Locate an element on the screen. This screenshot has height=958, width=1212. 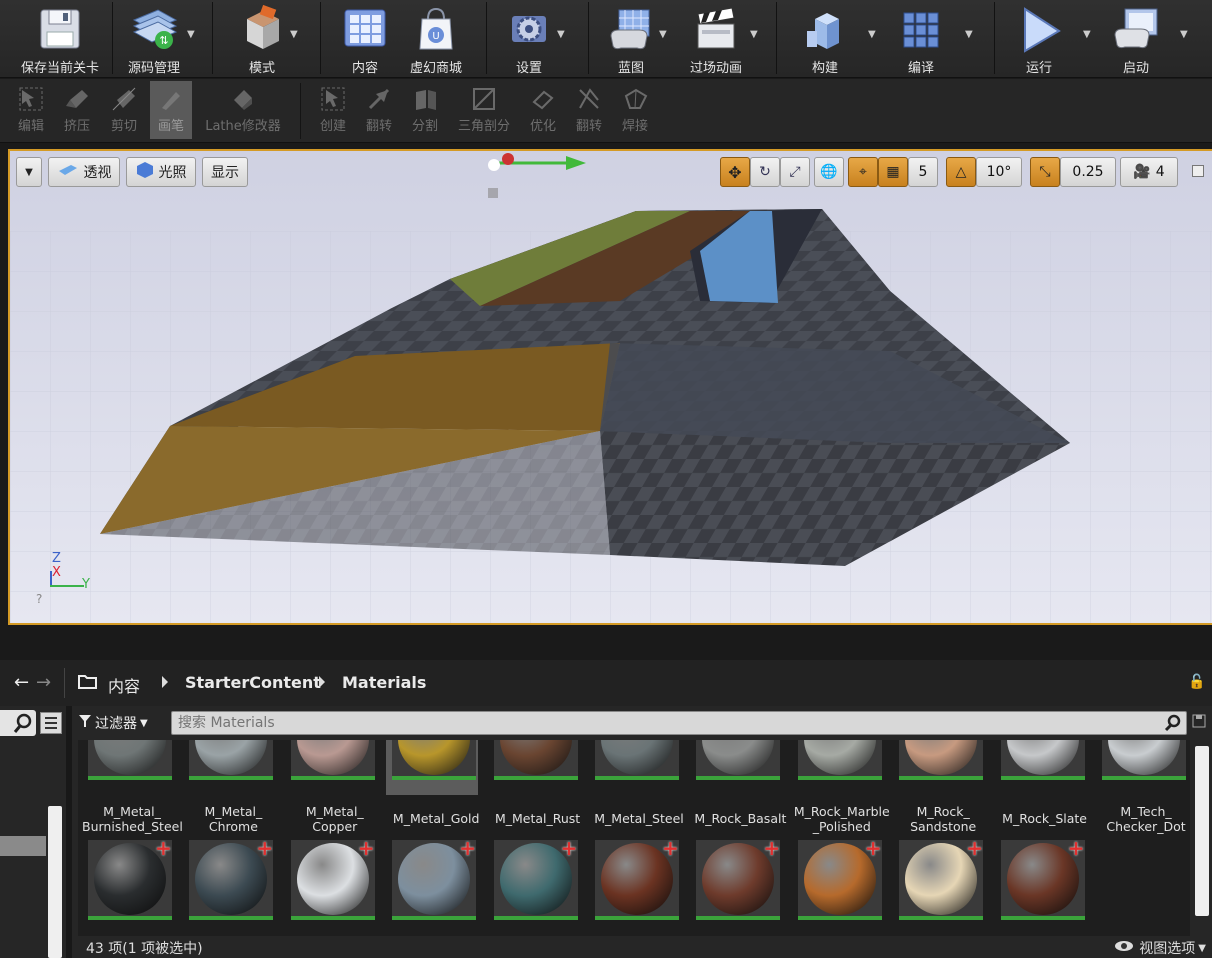
compile-button: 编译 is located at coordinates (921, 38).